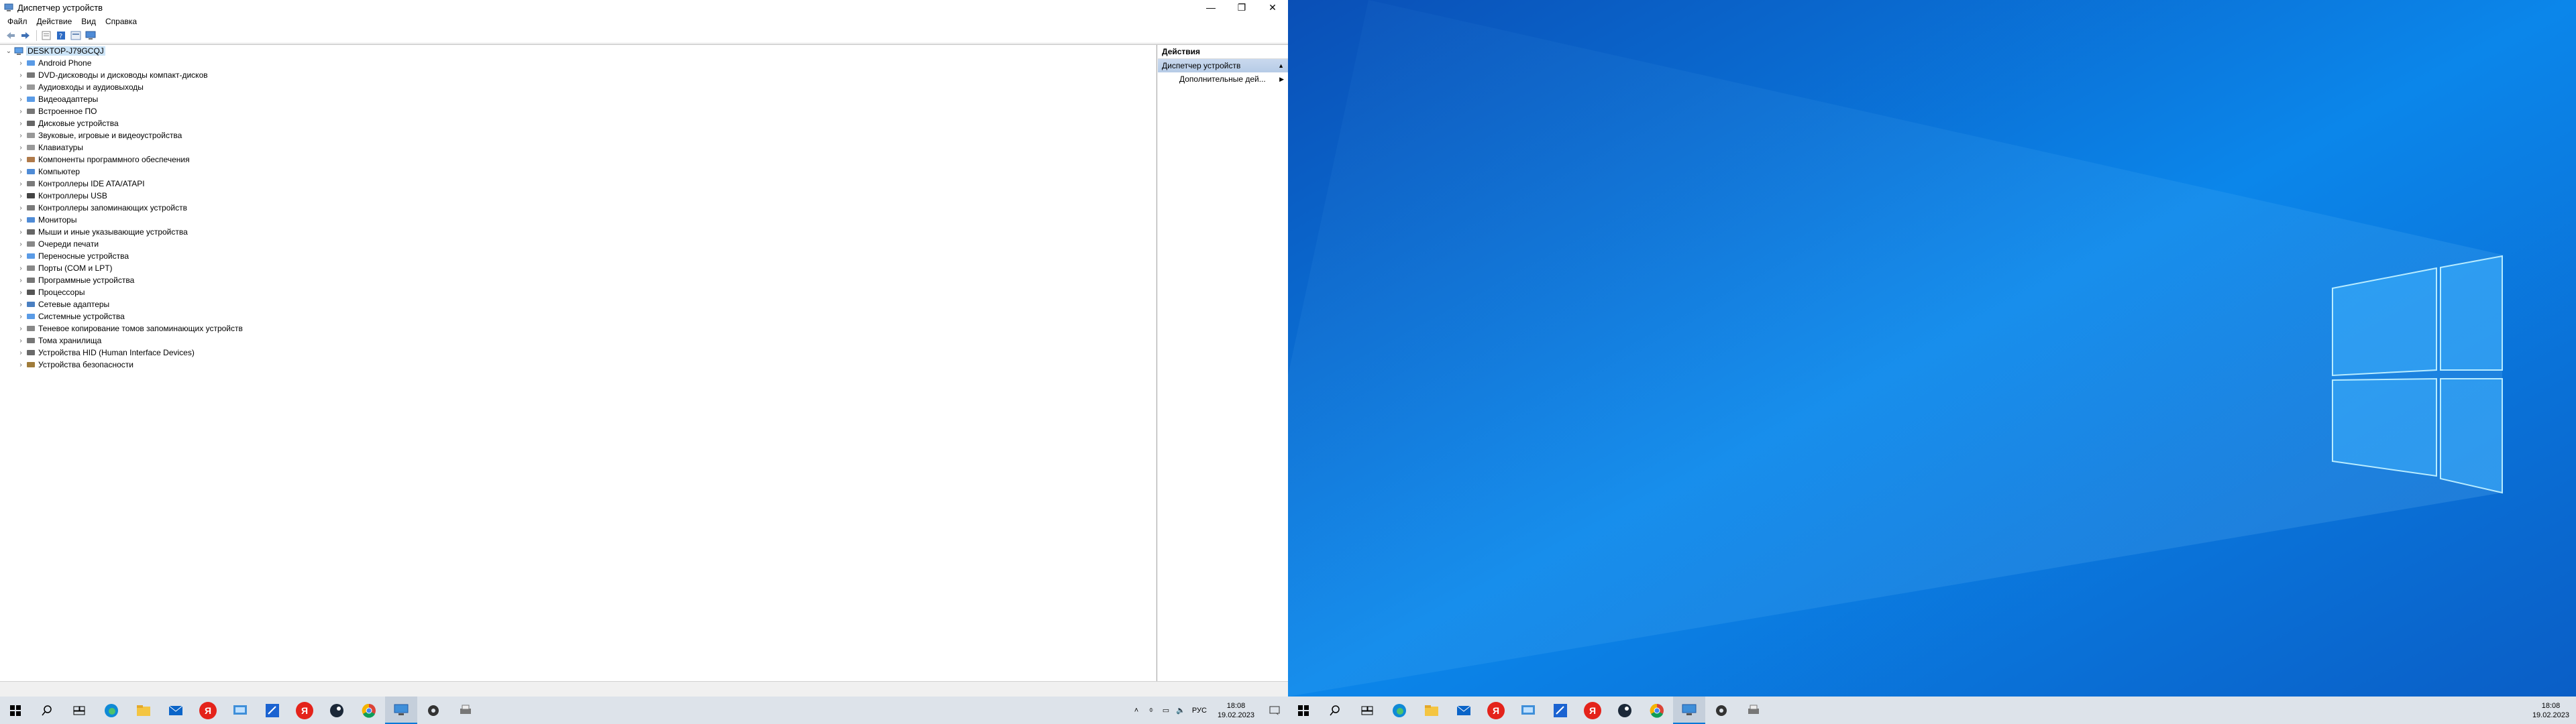  I want to click on tree-item: › Звуковые, игровые и видеоустройства, so click(578, 135).